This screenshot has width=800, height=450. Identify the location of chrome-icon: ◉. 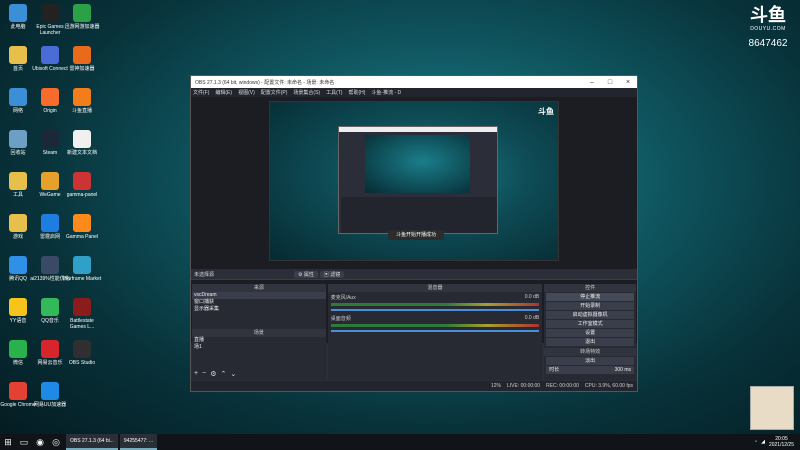
(40, 442).